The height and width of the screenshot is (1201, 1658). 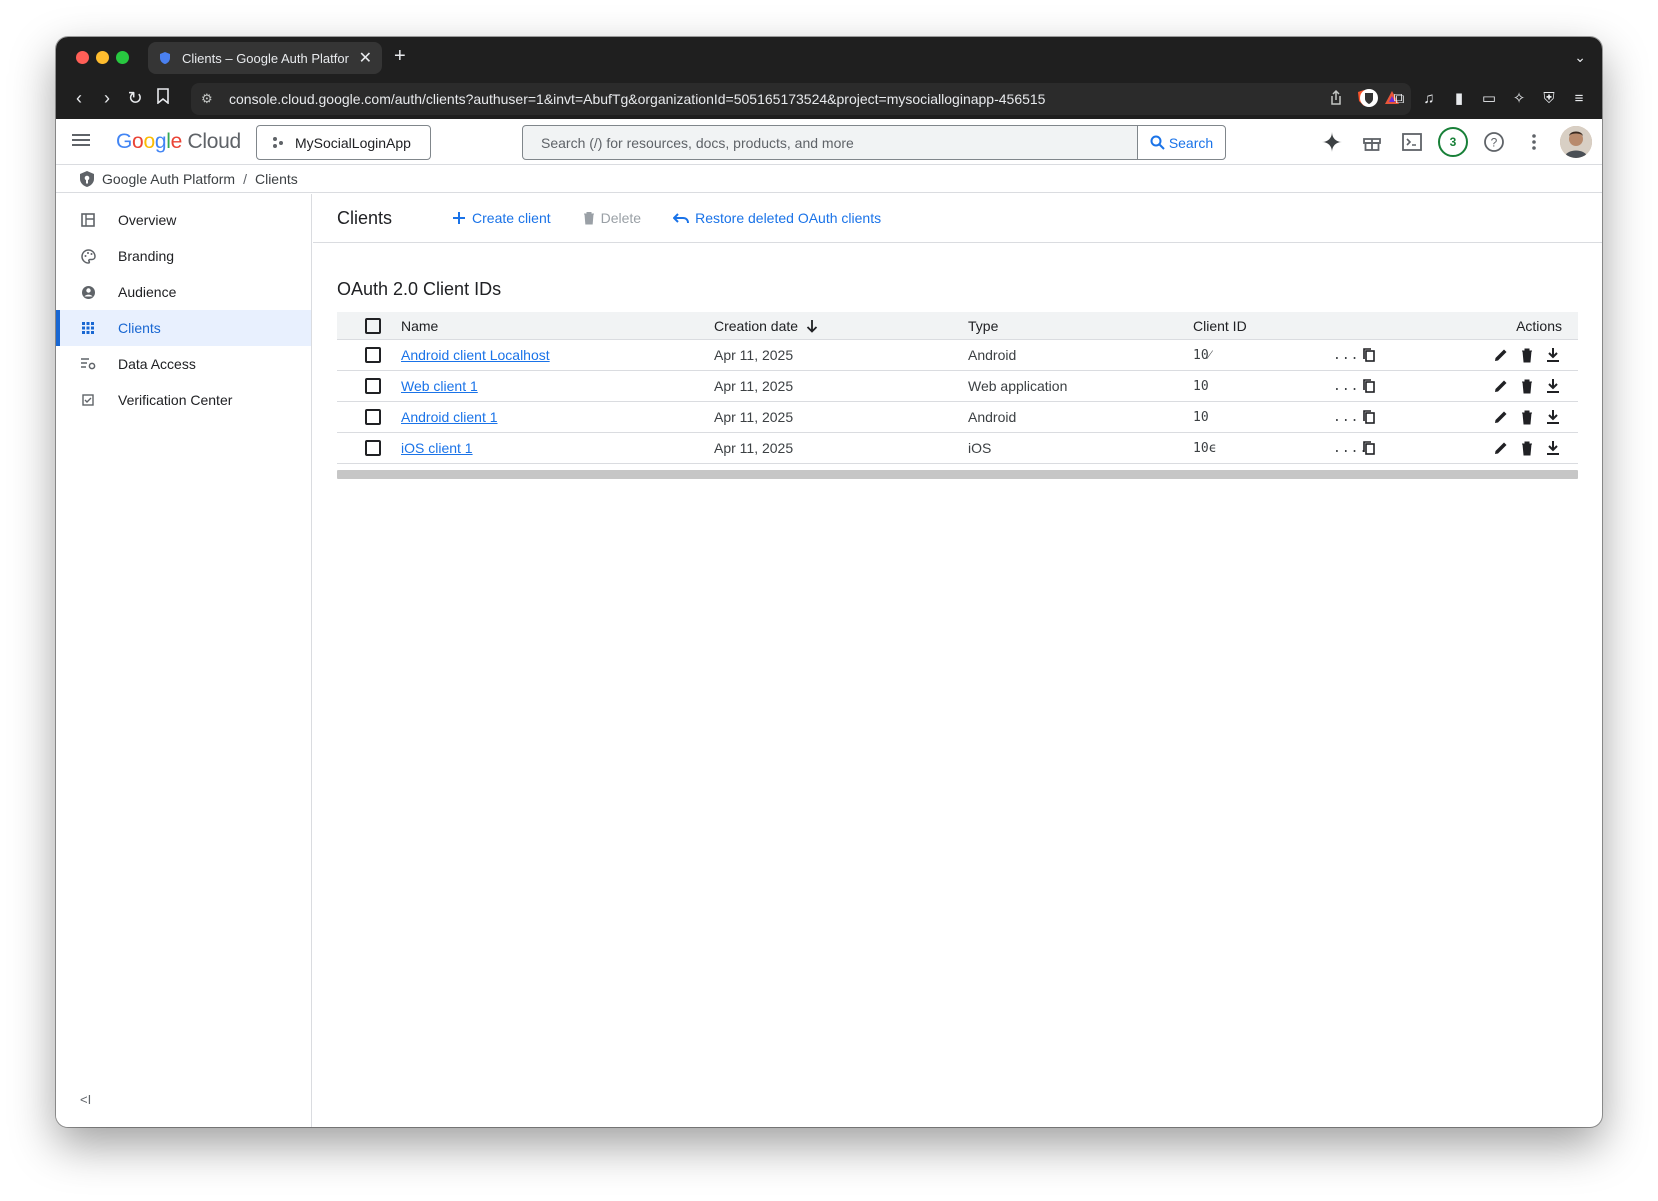 What do you see at coordinates (168, 179) in the screenshot?
I see `breadcrumb-root: Google Auth Platform` at bounding box center [168, 179].